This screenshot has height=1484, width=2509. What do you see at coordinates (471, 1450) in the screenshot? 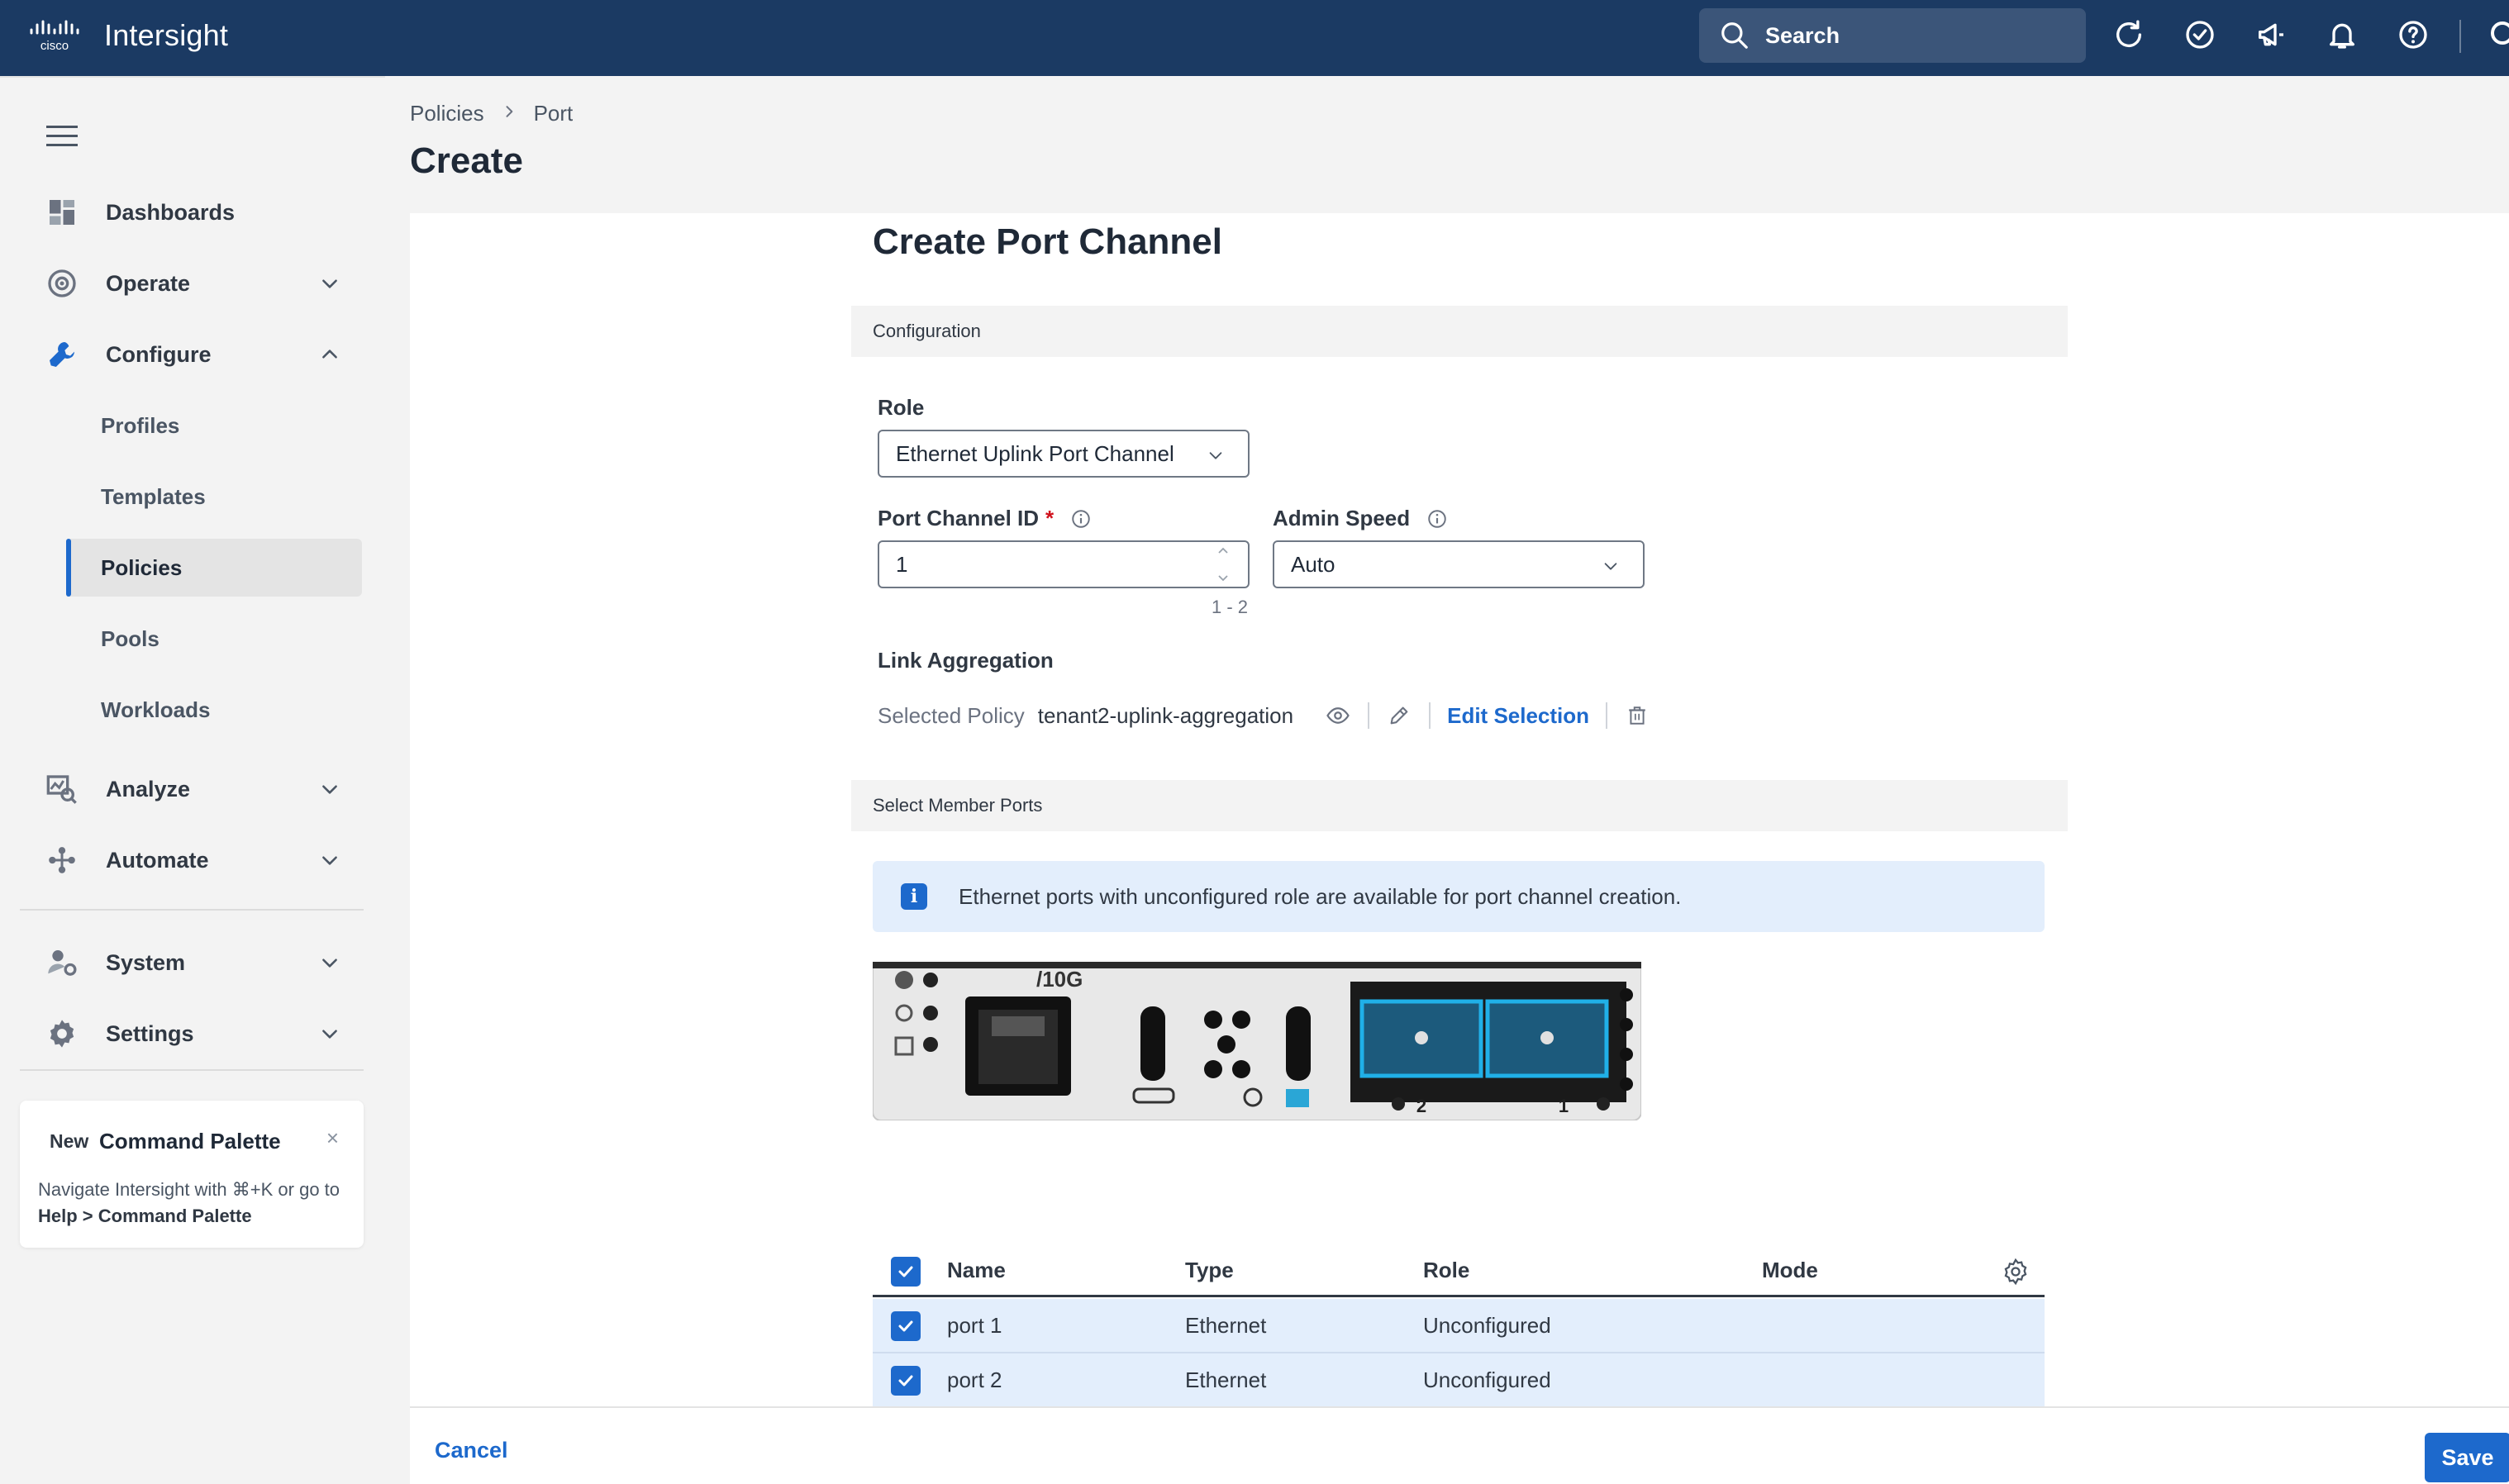
I see `cancel-button: Cancel` at bounding box center [471, 1450].